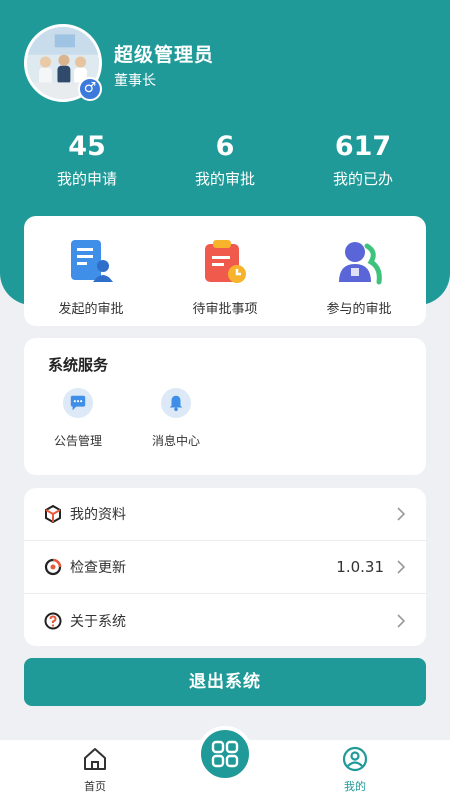 This screenshot has width=450, height=800. What do you see at coordinates (78, 403) in the screenshot?
I see `chat-bubble-icon` at bounding box center [78, 403].